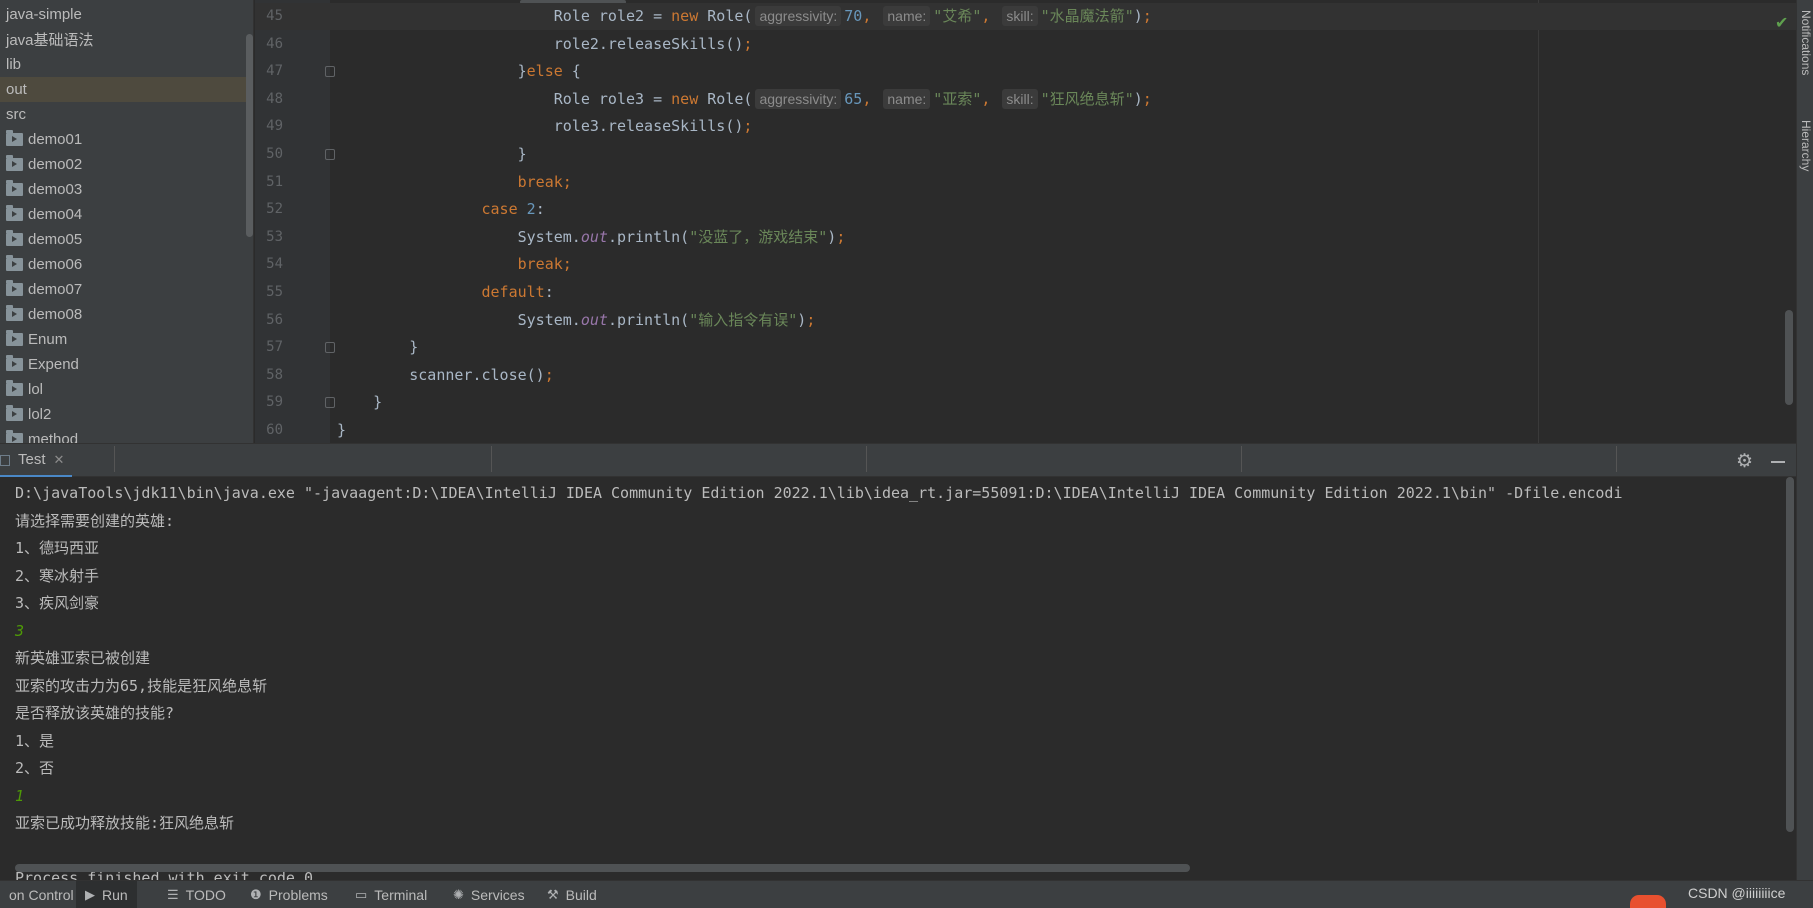  What do you see at coordinates (141, 685) in the screenshot?
I see `console-line: 亚索的攻击力为65,技能是狂风绝息斩` at bounding box center [141, 685].